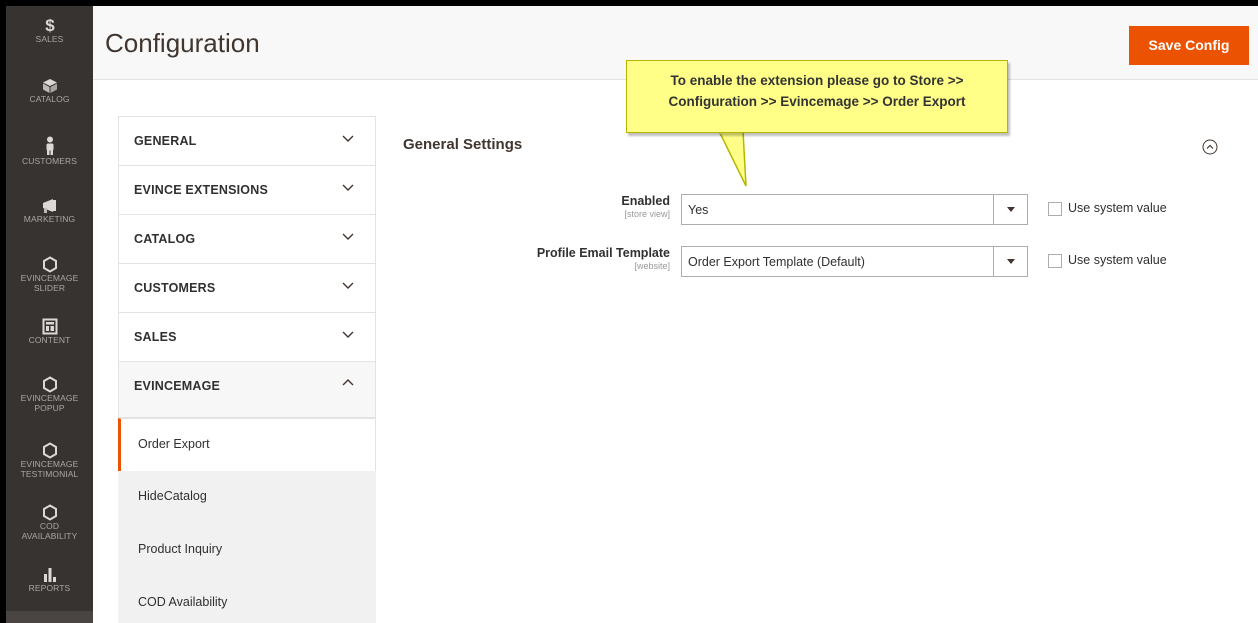  What do you see at coordinates (732, 159) in the screenshot?
I see `callout-pointer` at bounding box center [732, 159].